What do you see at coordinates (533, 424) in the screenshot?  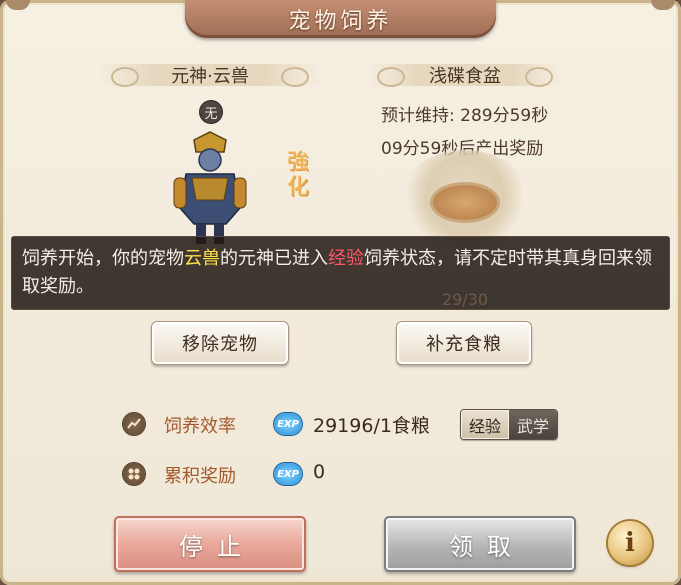 I see `mode-martial-option: 武学` at bounding box center [533, 424].